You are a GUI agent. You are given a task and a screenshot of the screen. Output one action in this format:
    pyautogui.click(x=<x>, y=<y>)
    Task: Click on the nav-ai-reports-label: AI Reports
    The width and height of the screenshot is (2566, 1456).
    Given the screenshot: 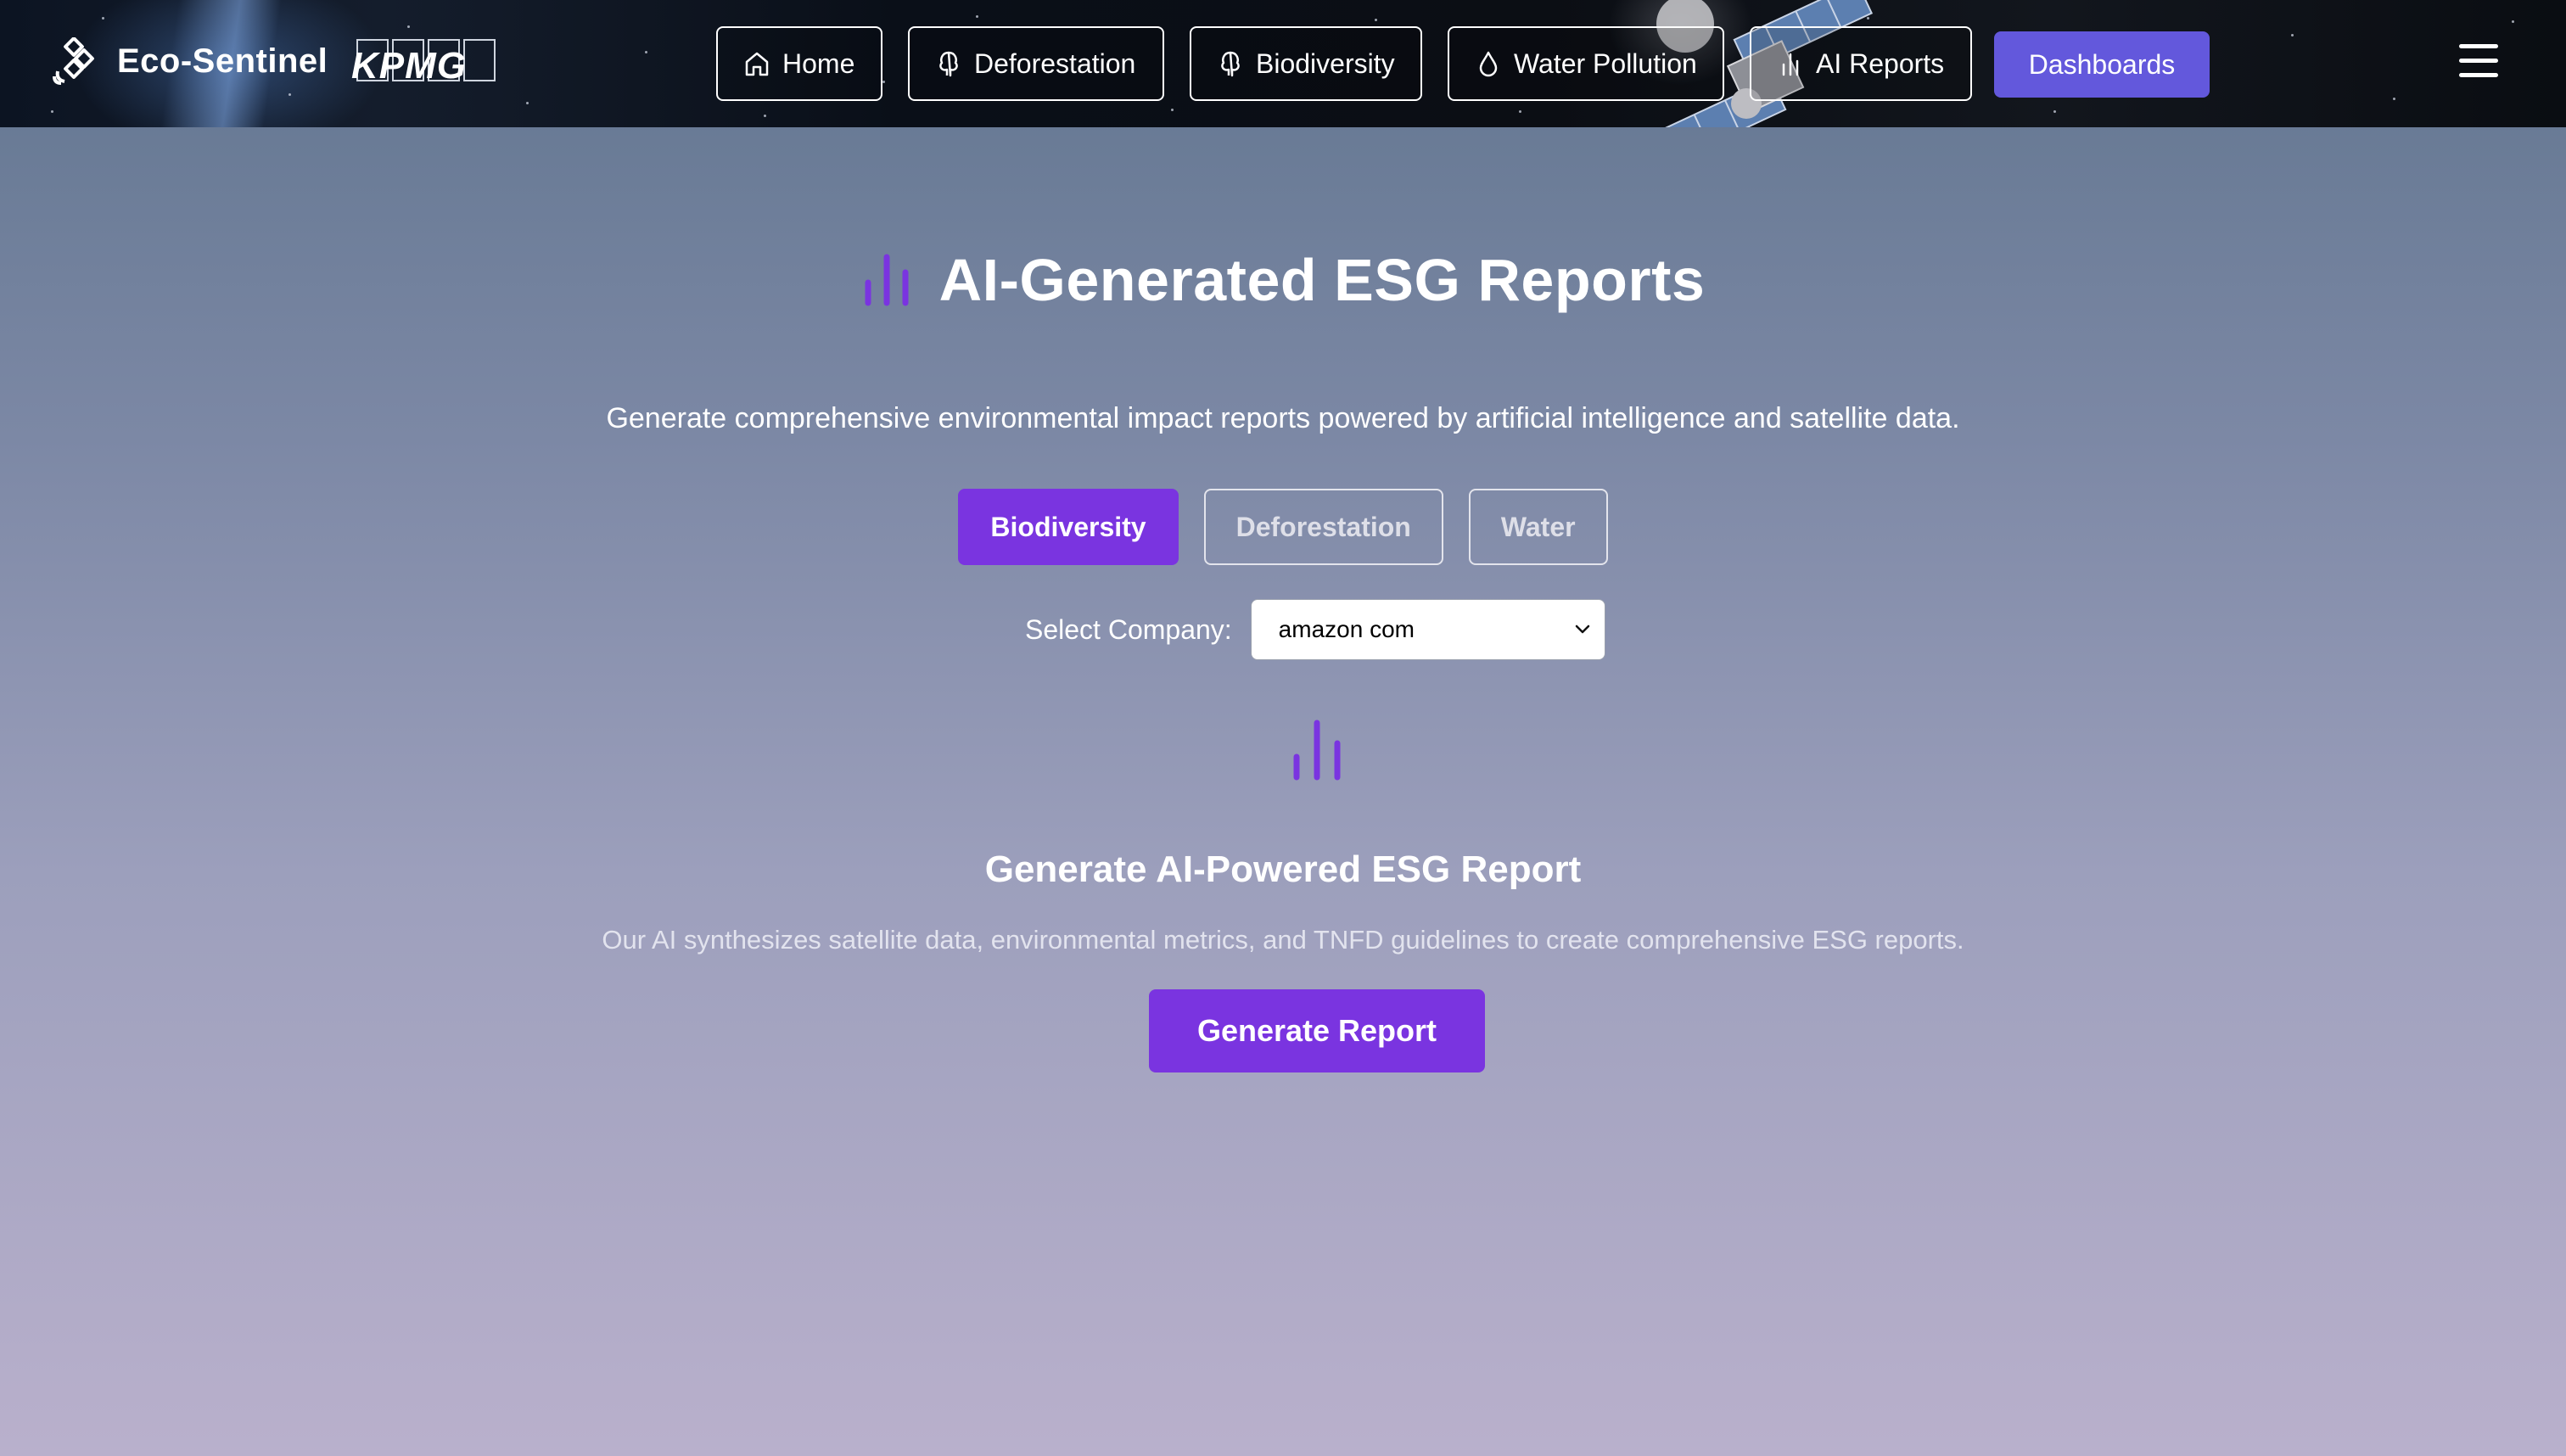 What is the action you would take?
    pyautogui.click(x=1880, y=64)
    